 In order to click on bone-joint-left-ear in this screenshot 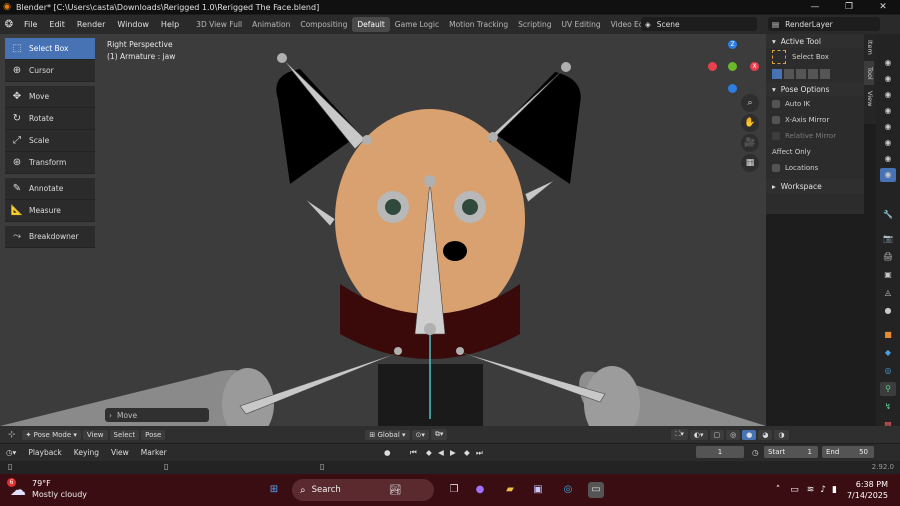, I will do `click(282, 58)`.